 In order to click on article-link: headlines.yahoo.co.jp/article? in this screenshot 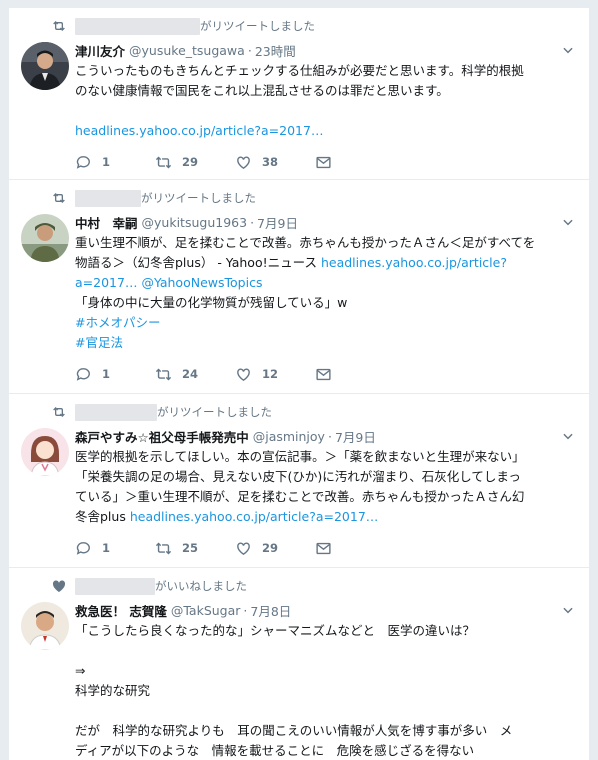, I will do `click(414, 262)`.